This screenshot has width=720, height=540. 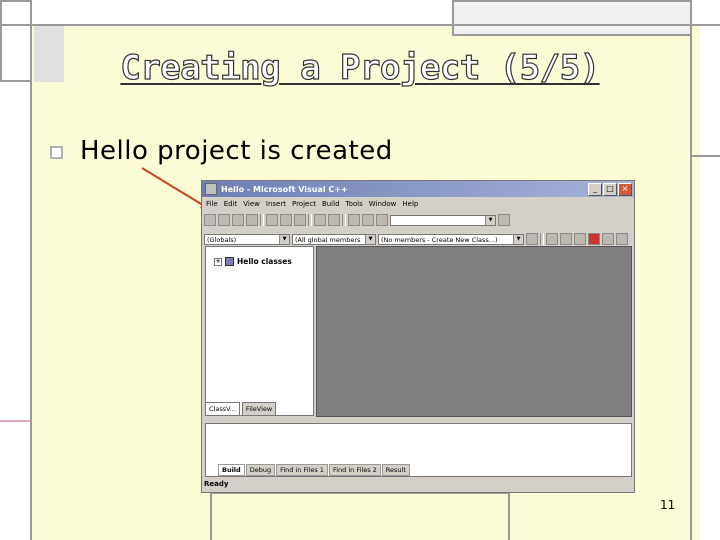 I want to click on build-icon, so click(x=566, y=239).